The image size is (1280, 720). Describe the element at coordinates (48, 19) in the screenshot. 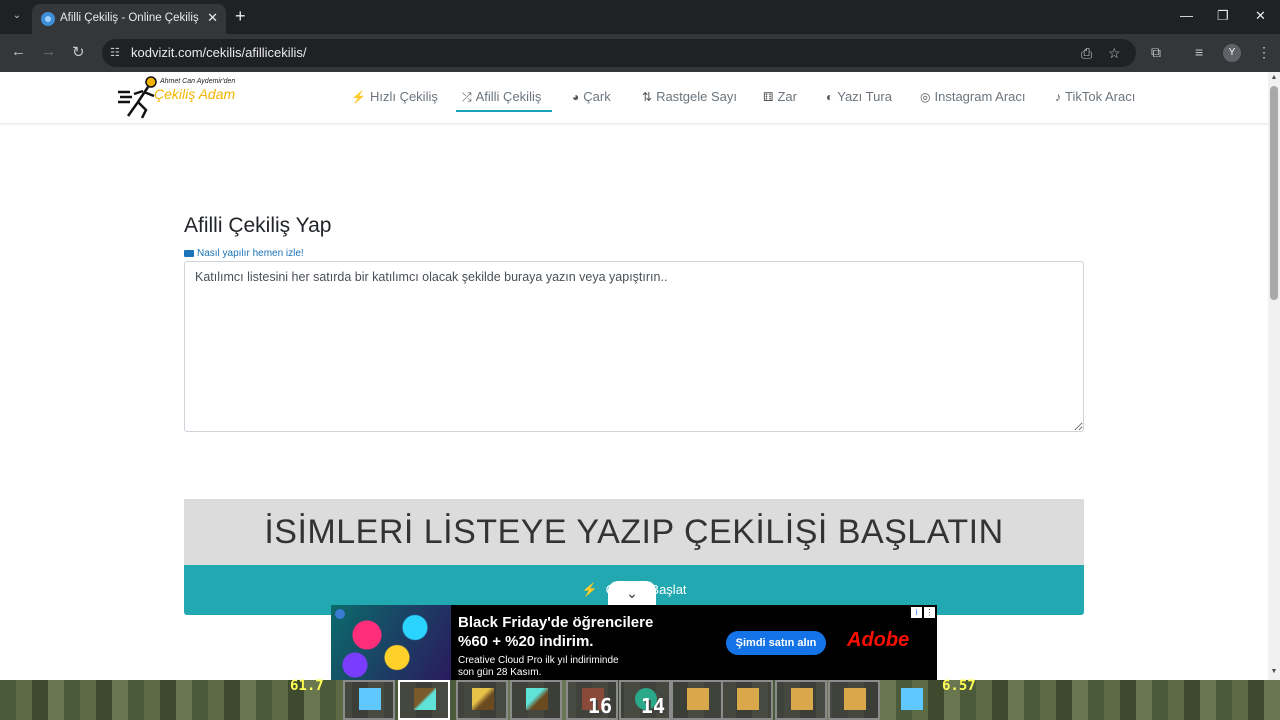

I see `site-favicon-icon` at that location.